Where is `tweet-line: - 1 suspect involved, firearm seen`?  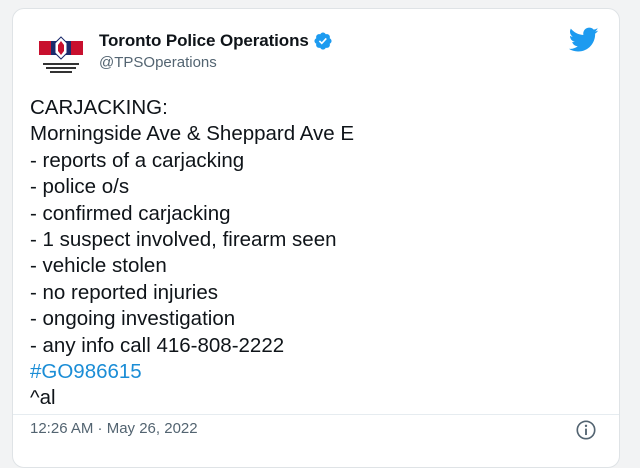 tweet-line: - 1 suspect involved, firearm seen is located at coordinates (183, 240).